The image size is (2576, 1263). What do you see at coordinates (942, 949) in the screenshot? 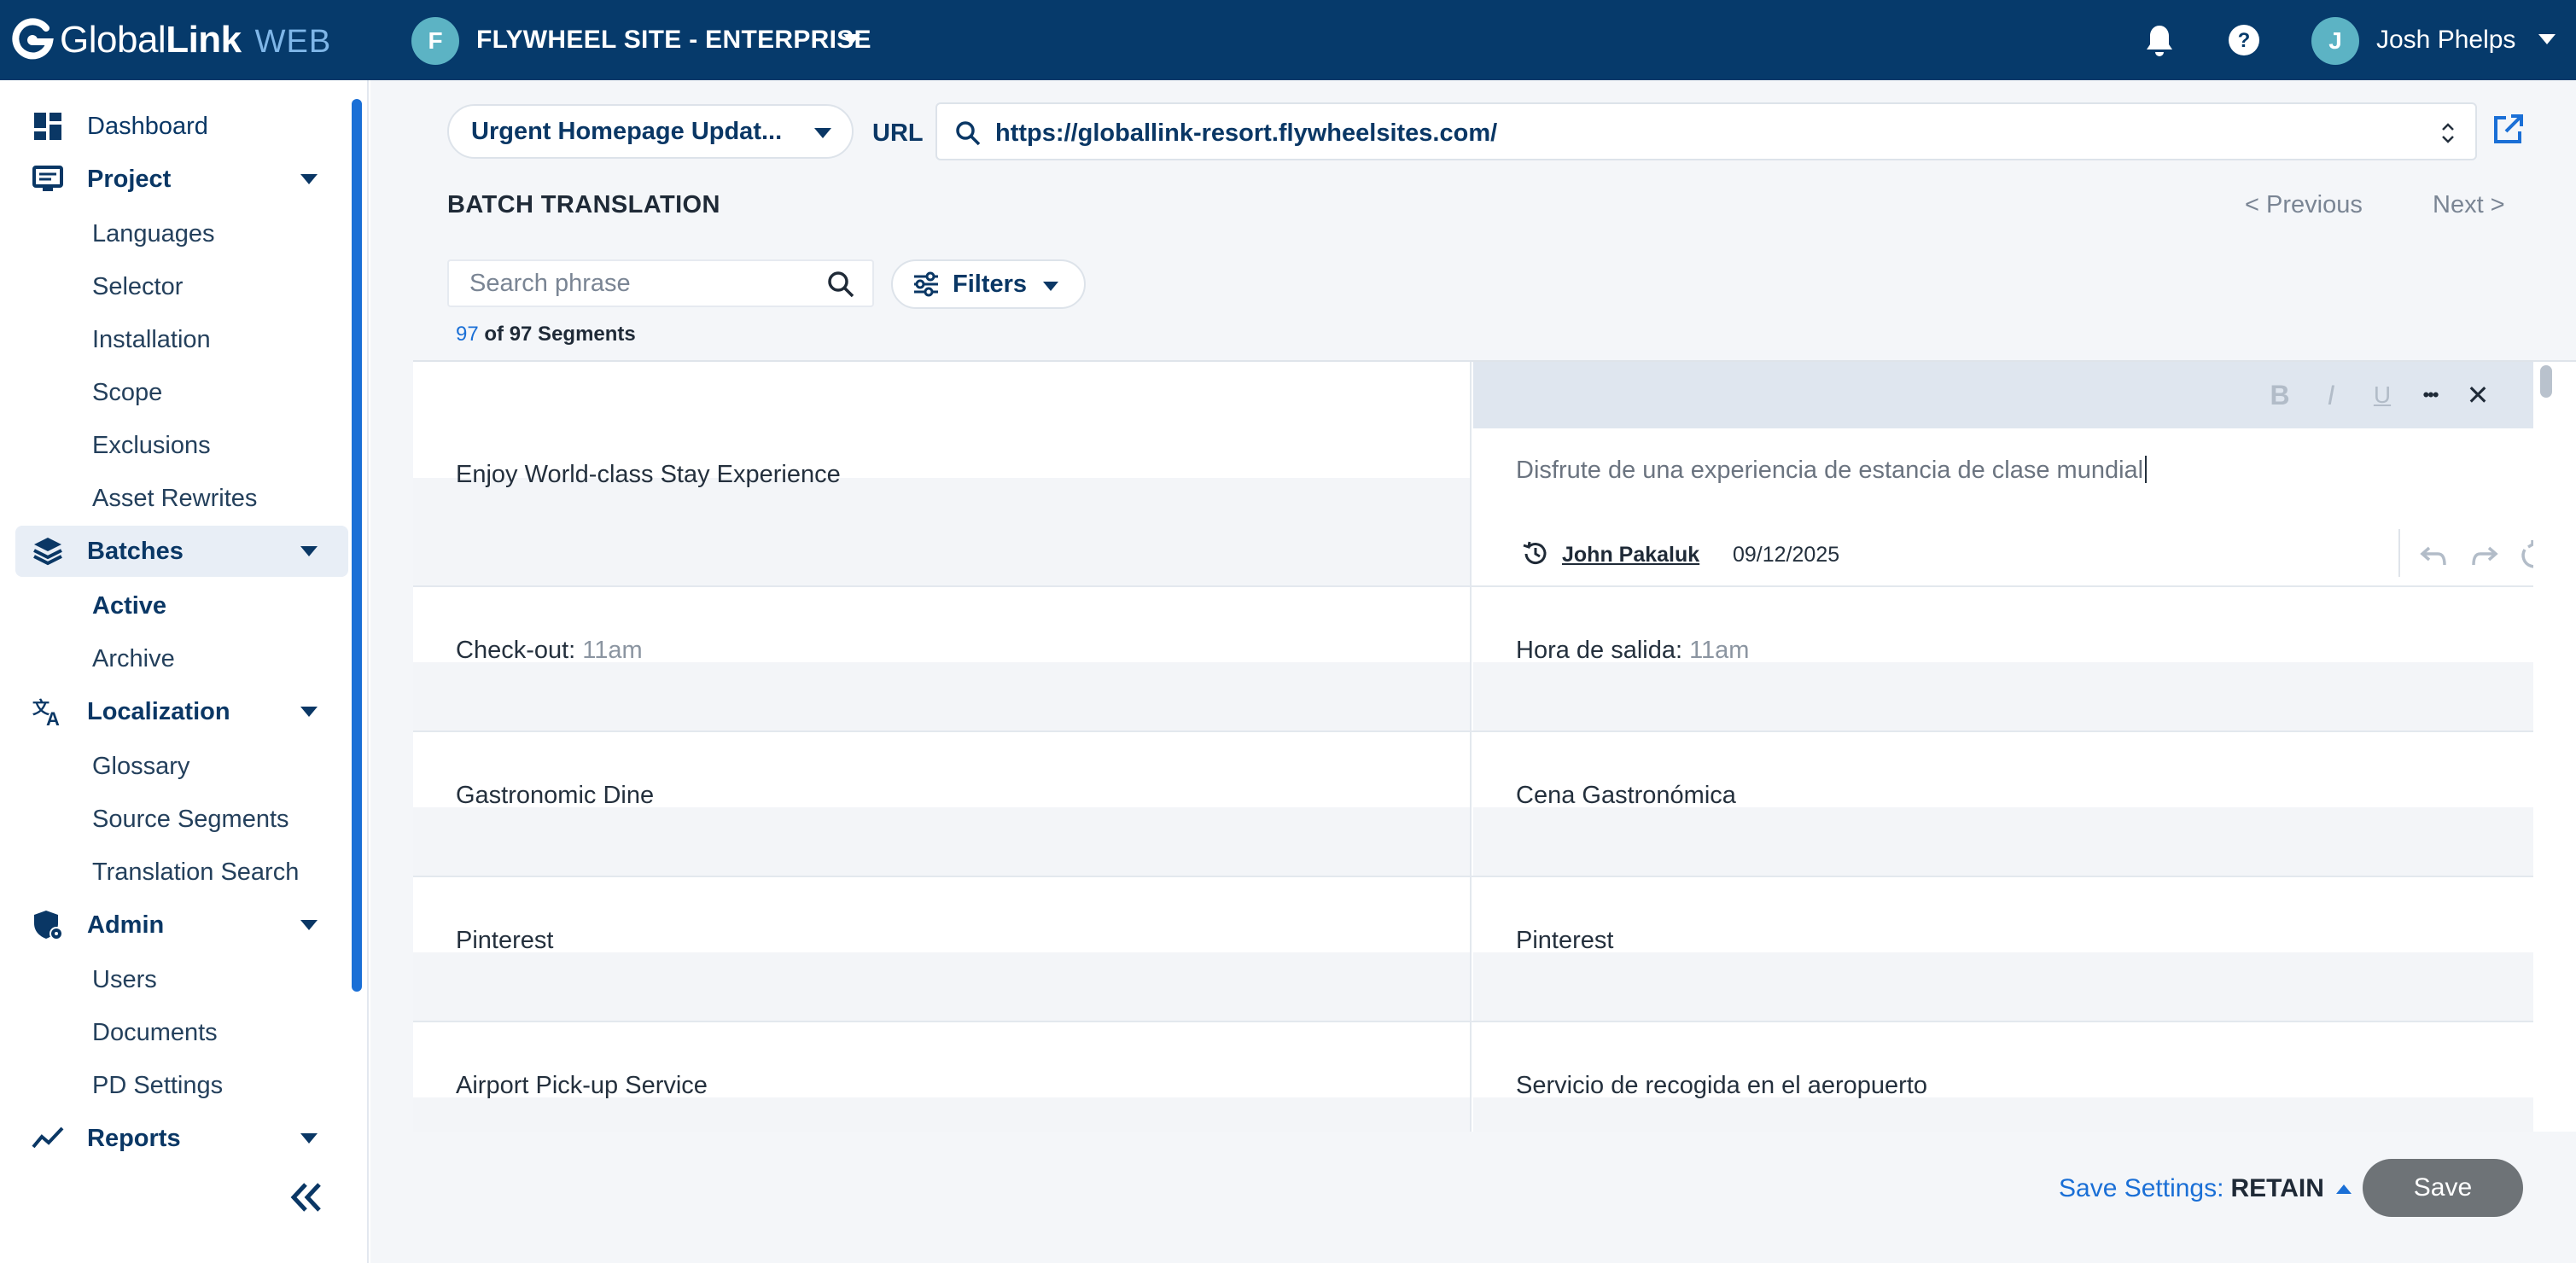
I see `source-cell: Pinterest` at bounding box center [942, 949].